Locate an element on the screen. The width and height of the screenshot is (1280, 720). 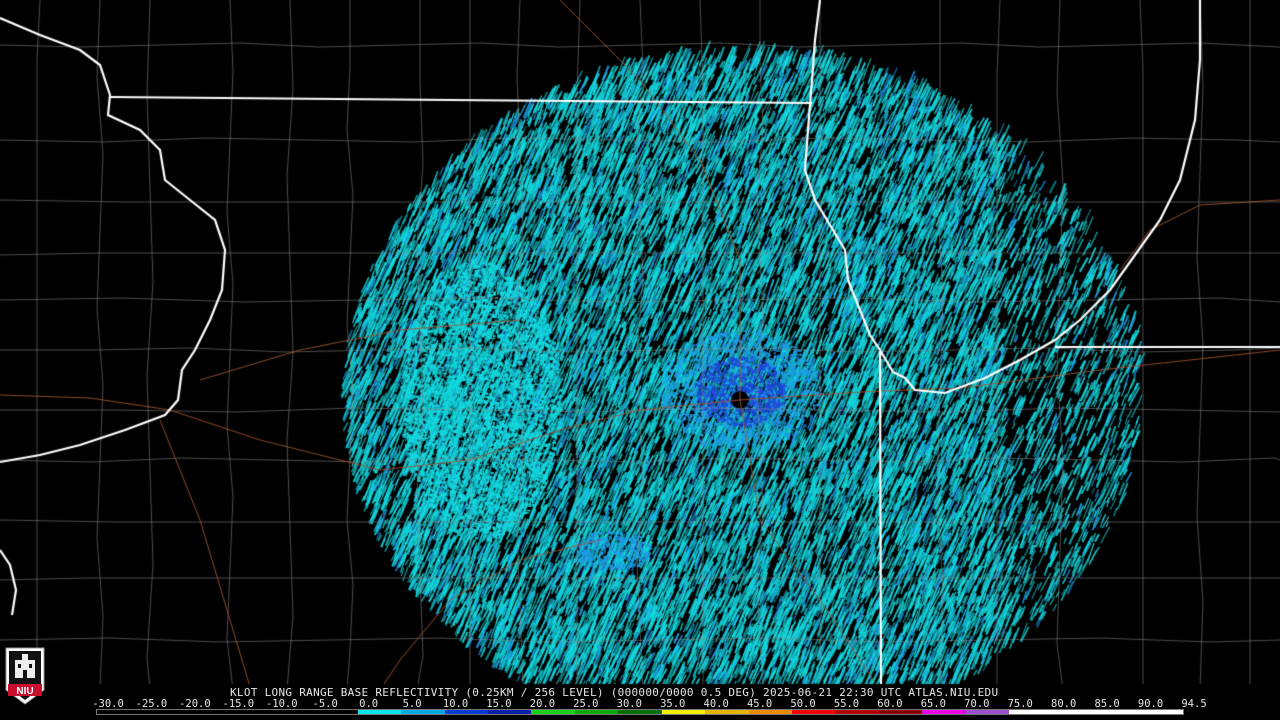
reflectivity-colorbar is located at coordinates (640, 712).